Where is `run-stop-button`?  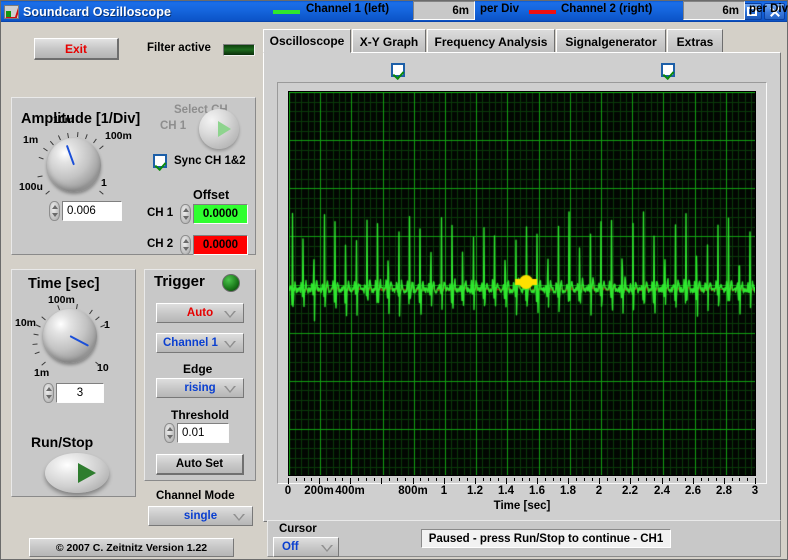 run-stop-button is located at coordinates (77, 473).